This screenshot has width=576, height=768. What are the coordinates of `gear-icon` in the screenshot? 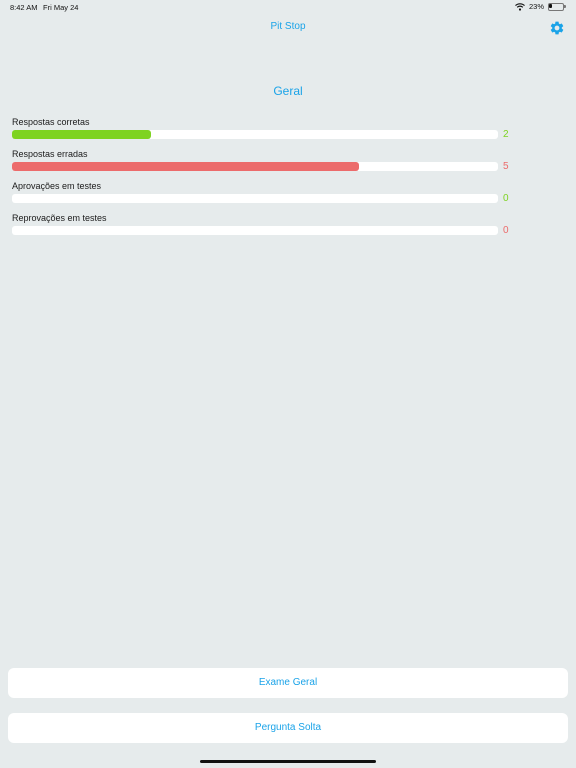 It's located at (557, 28).